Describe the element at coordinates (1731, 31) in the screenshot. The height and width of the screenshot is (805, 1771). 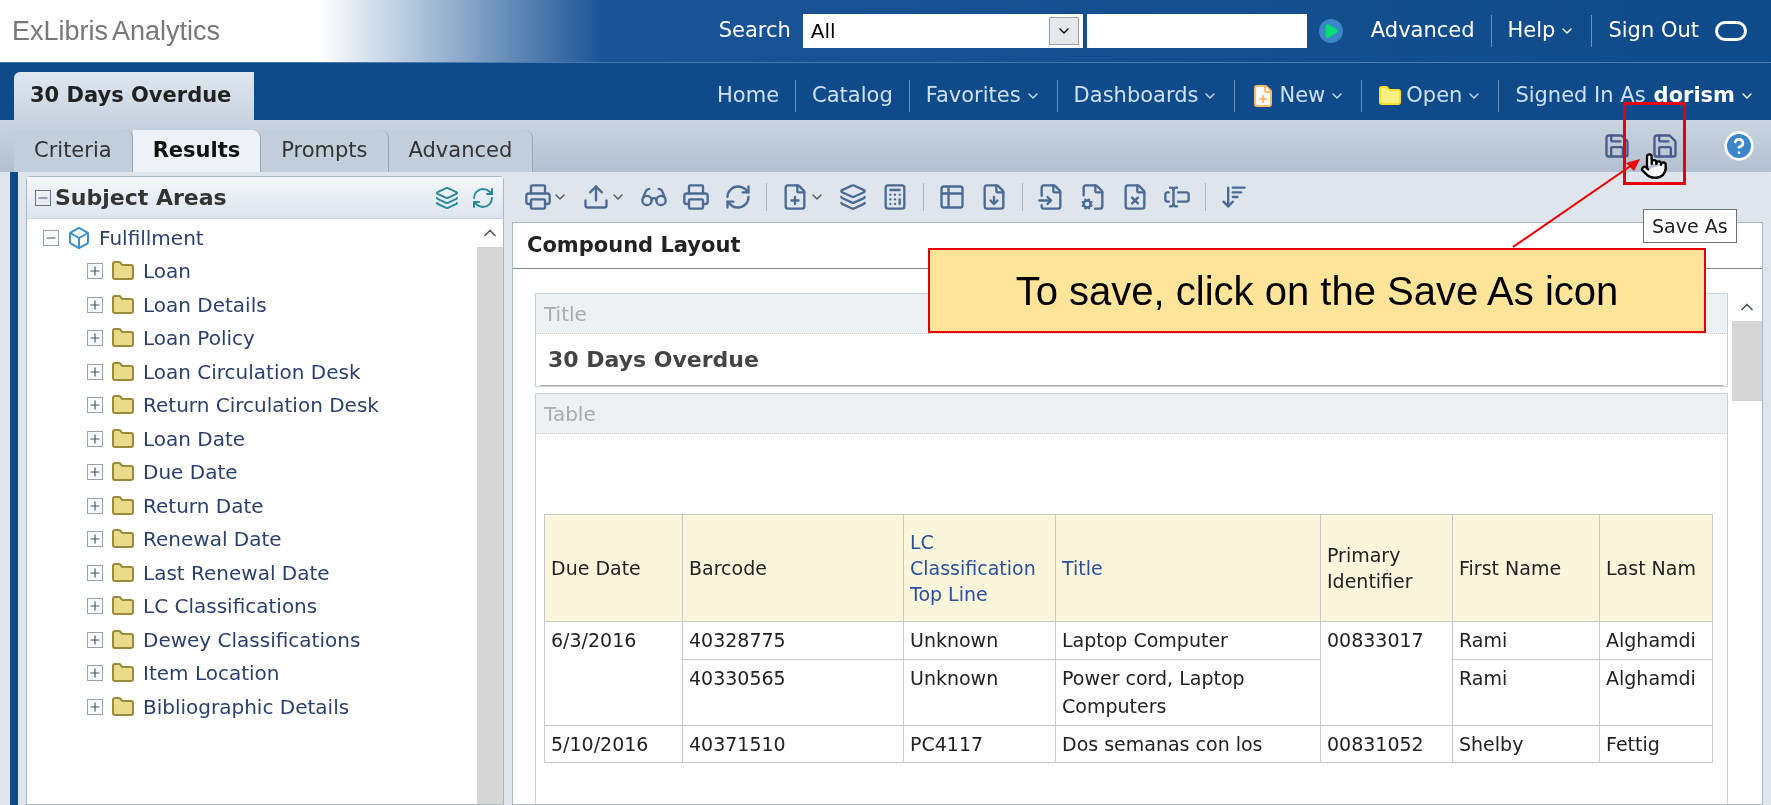
I see `logo-icon` at that location.